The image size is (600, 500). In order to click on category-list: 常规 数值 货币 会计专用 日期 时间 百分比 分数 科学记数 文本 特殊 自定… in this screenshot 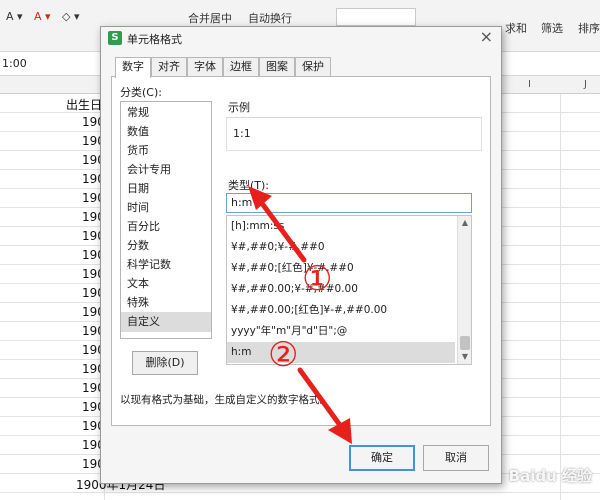, I will do `click(166, 220)`.